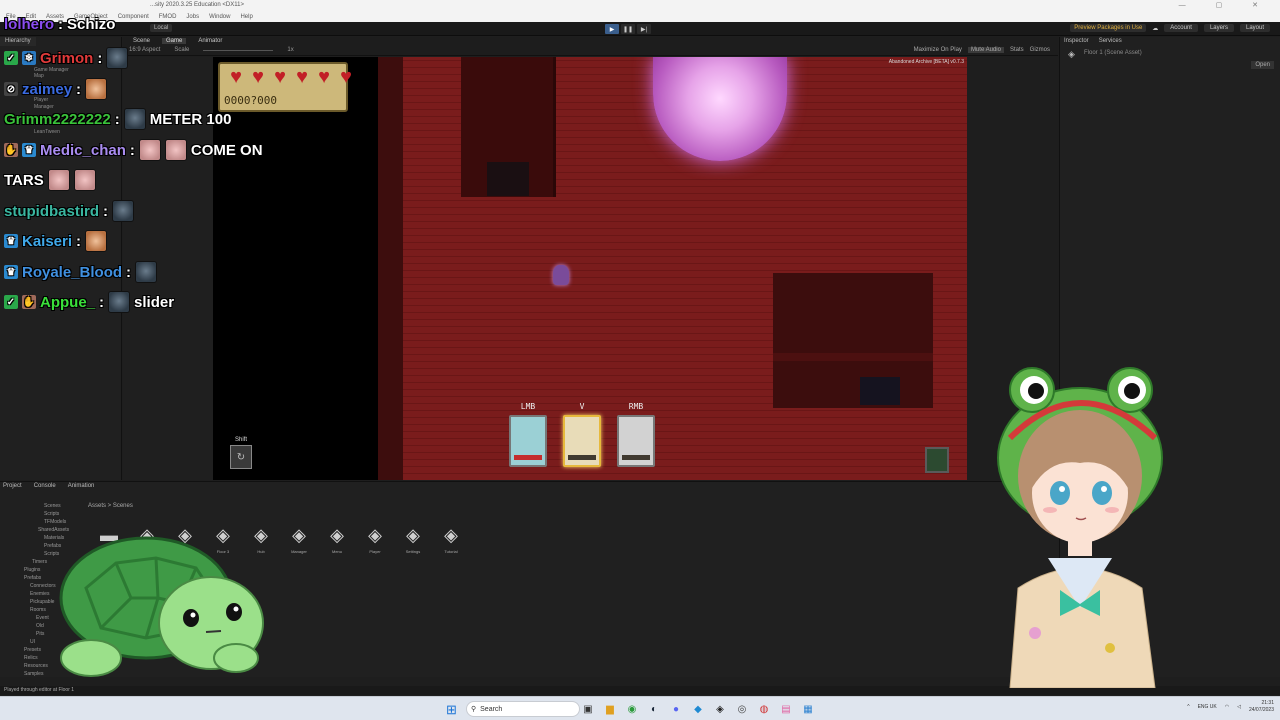 The image size is (1280, 720). Describe the element at coordinates (38, 610) in the screenshot. I see `tree-item: Rooms` at that location.